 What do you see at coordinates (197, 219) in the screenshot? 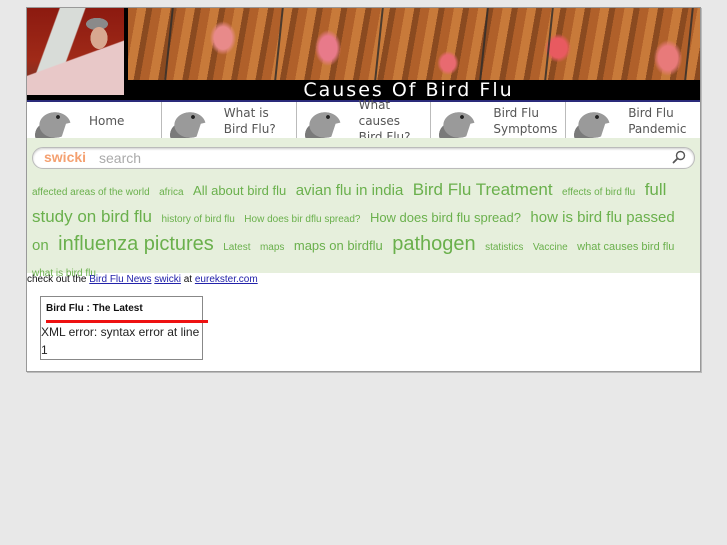
I see `tag-link: history of bird flu` at bounding box center [197, 219].